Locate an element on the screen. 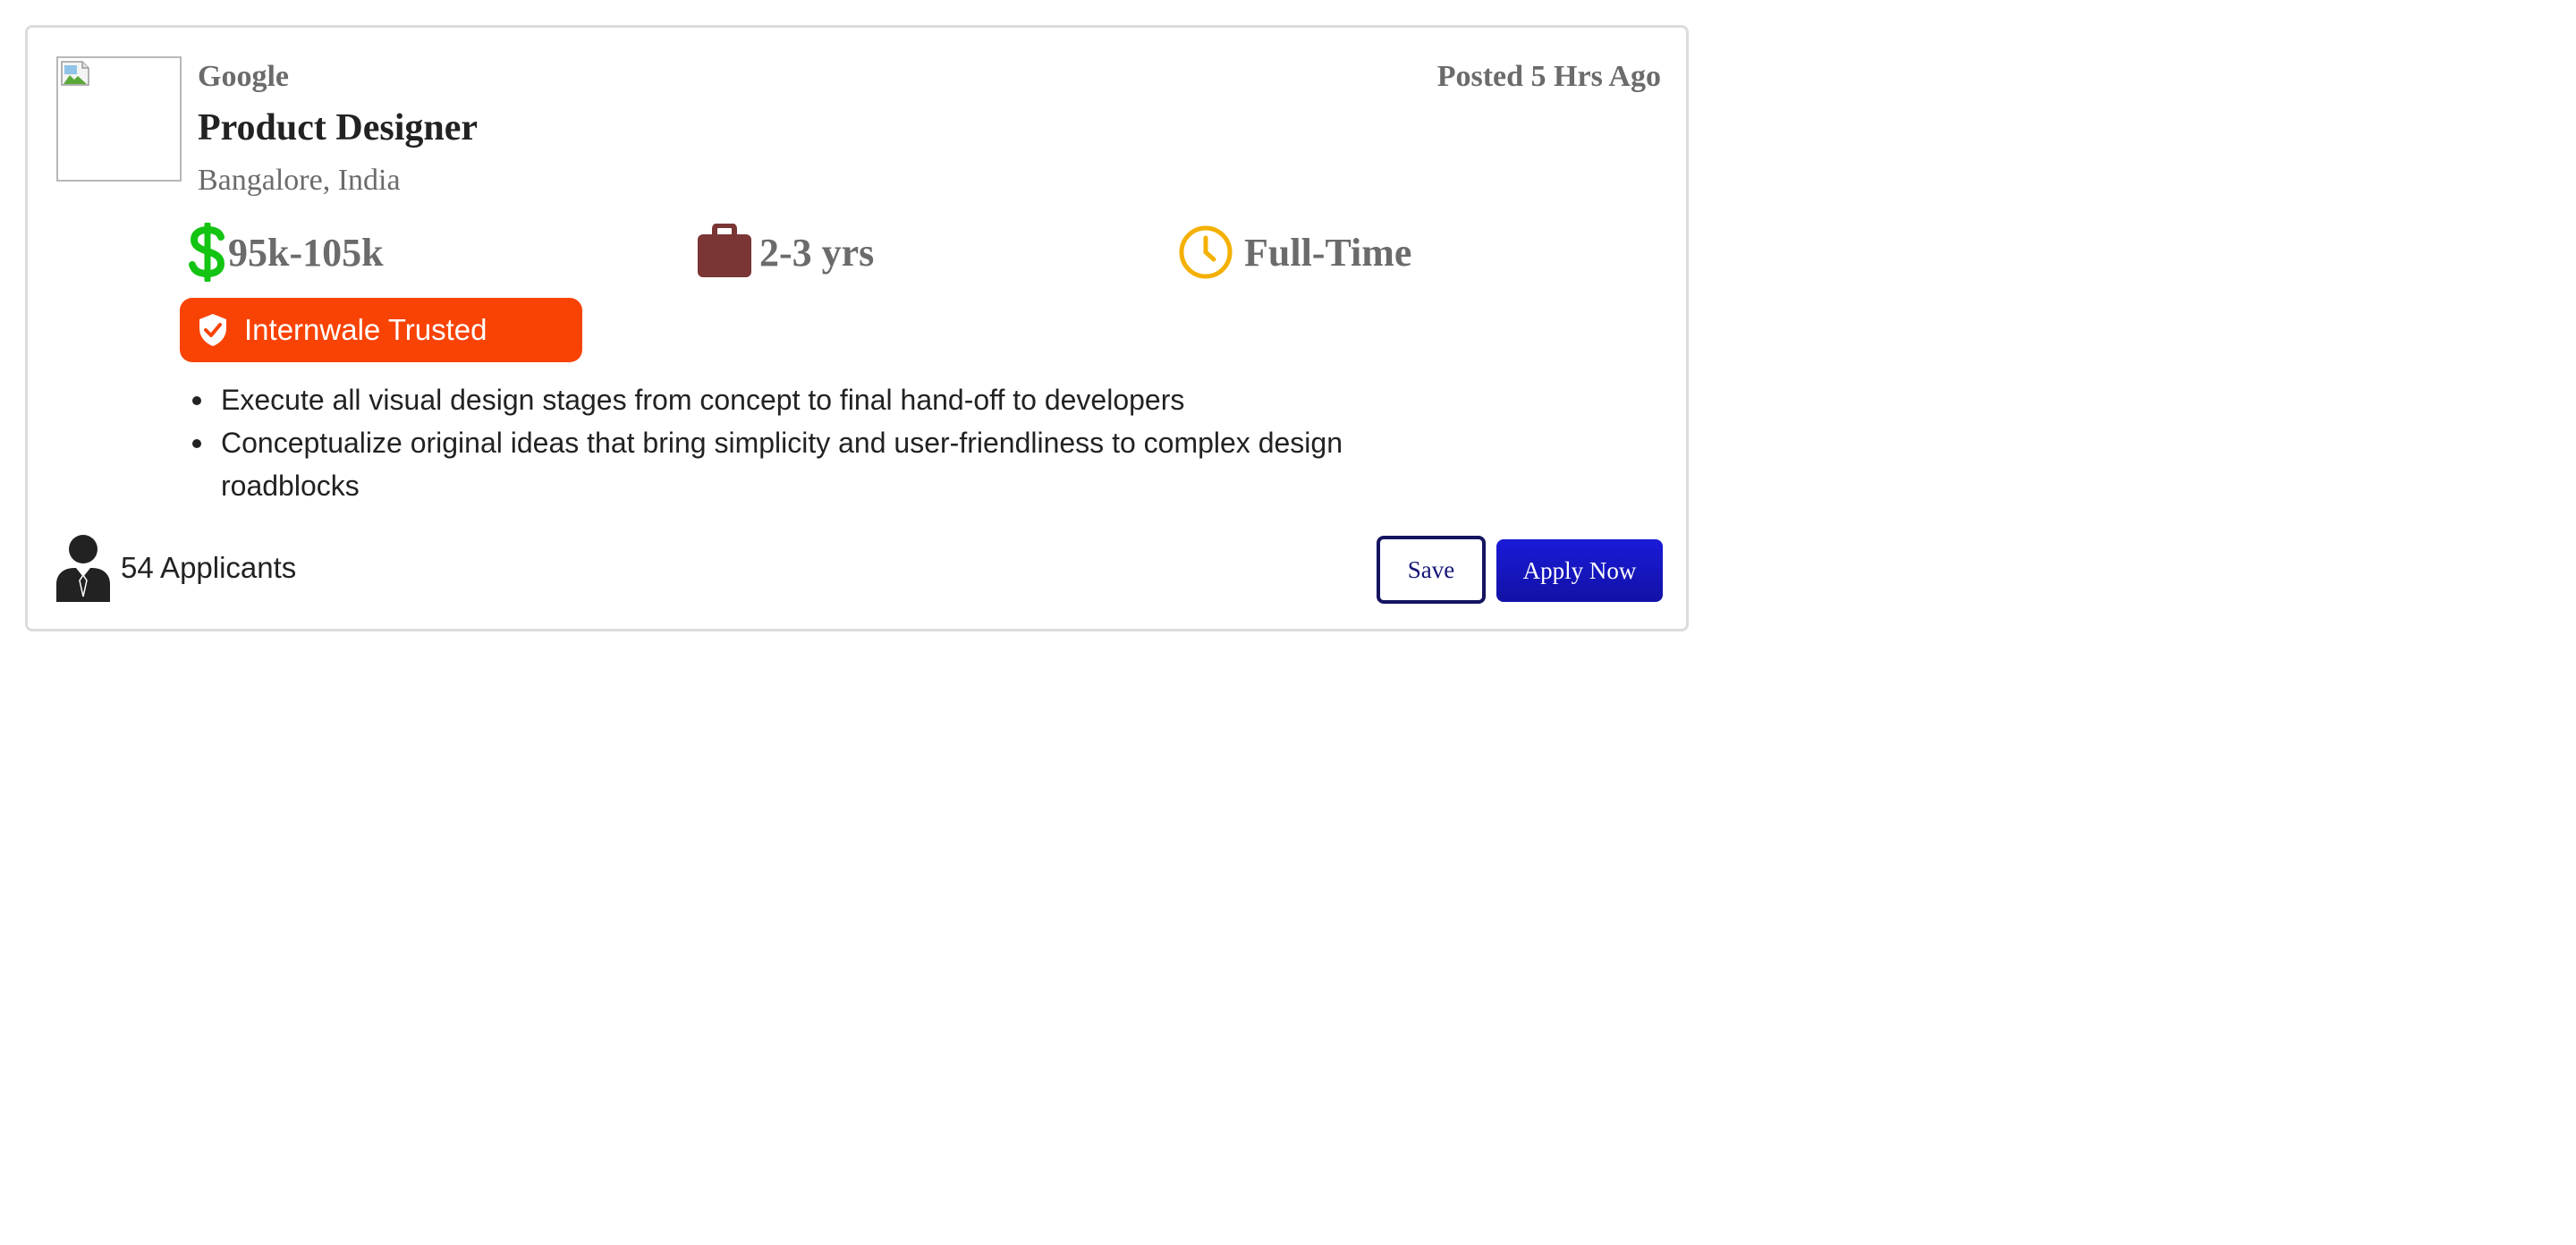 This screenshot has width=2576, height=1245. salary-info: 95k-105k is located at coordinates (285, 253).